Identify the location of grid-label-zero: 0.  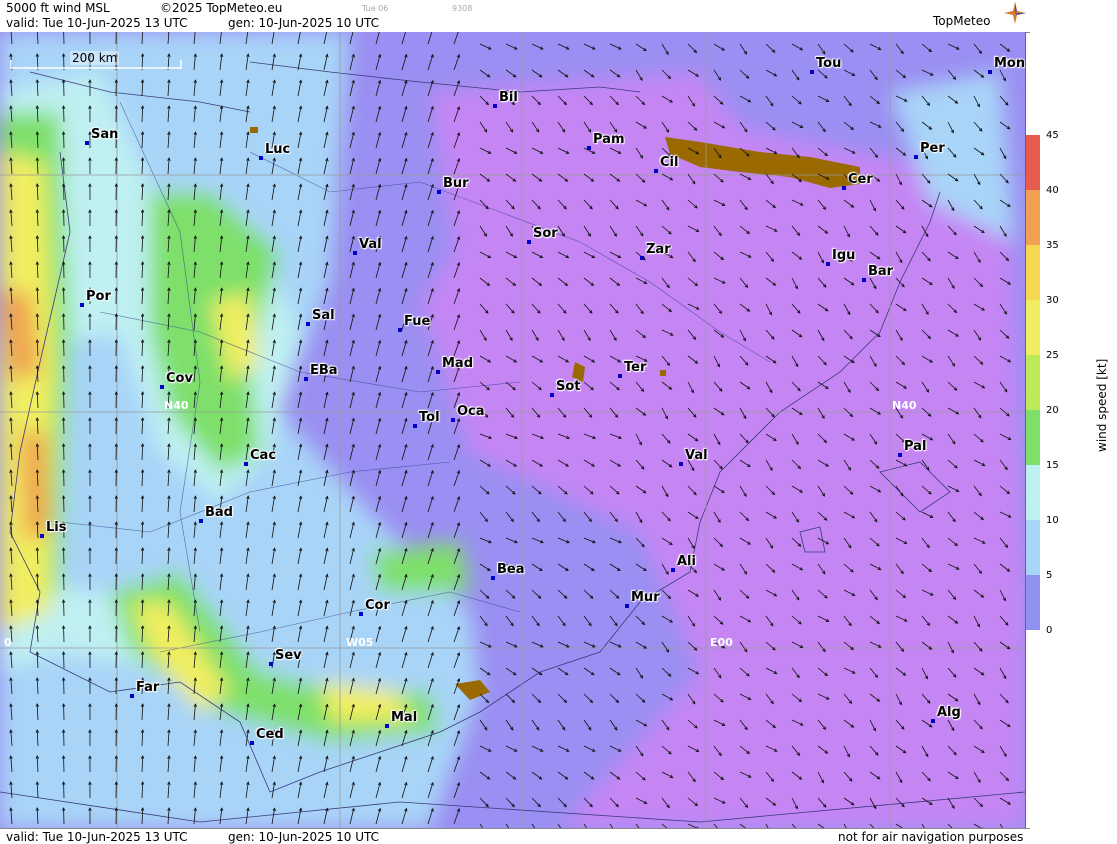
(8, 642).